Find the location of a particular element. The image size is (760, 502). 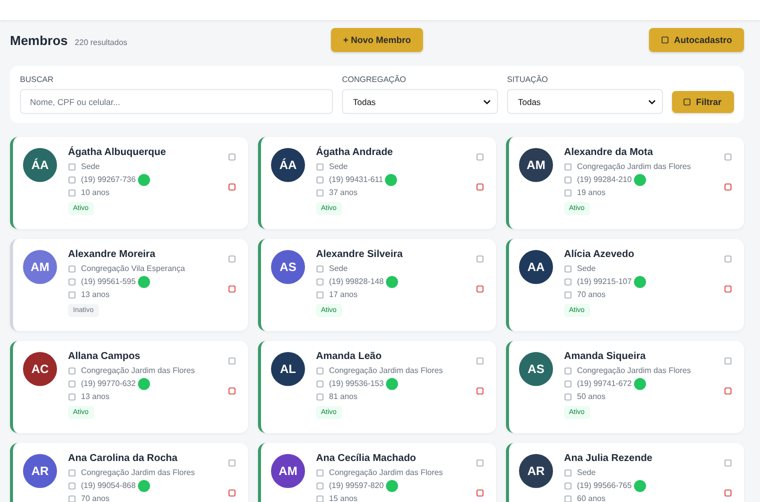

member-name: Alícia Azevedo is located at coordinates (600, 254).